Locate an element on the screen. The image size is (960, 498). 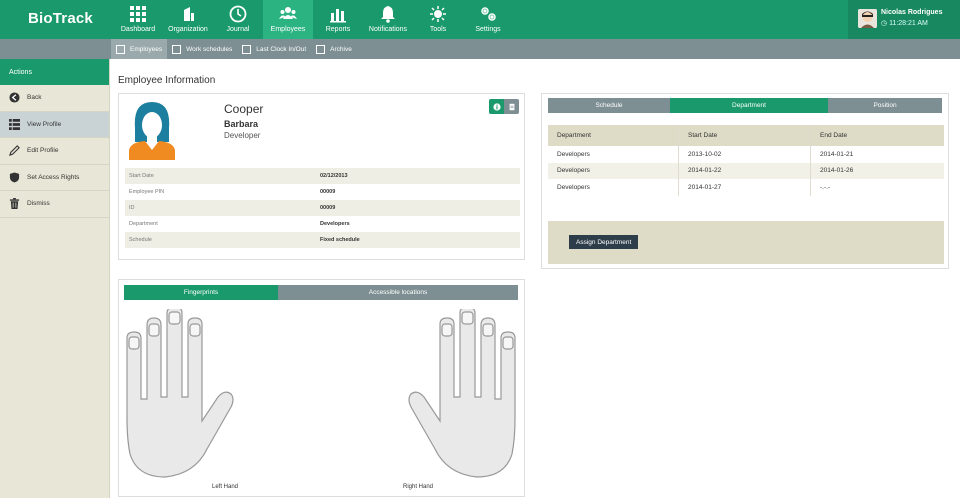
document-button is located at coordinates (511, 106).